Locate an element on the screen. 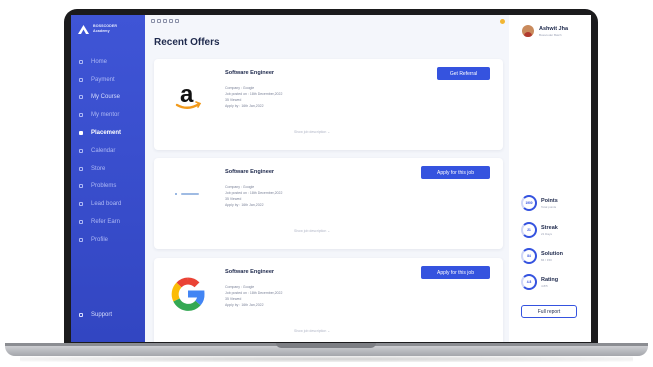 Image resolution: width=653 pixels, height=367 pixels. page-title: Recent Offers is located at coordinates (187, 42).